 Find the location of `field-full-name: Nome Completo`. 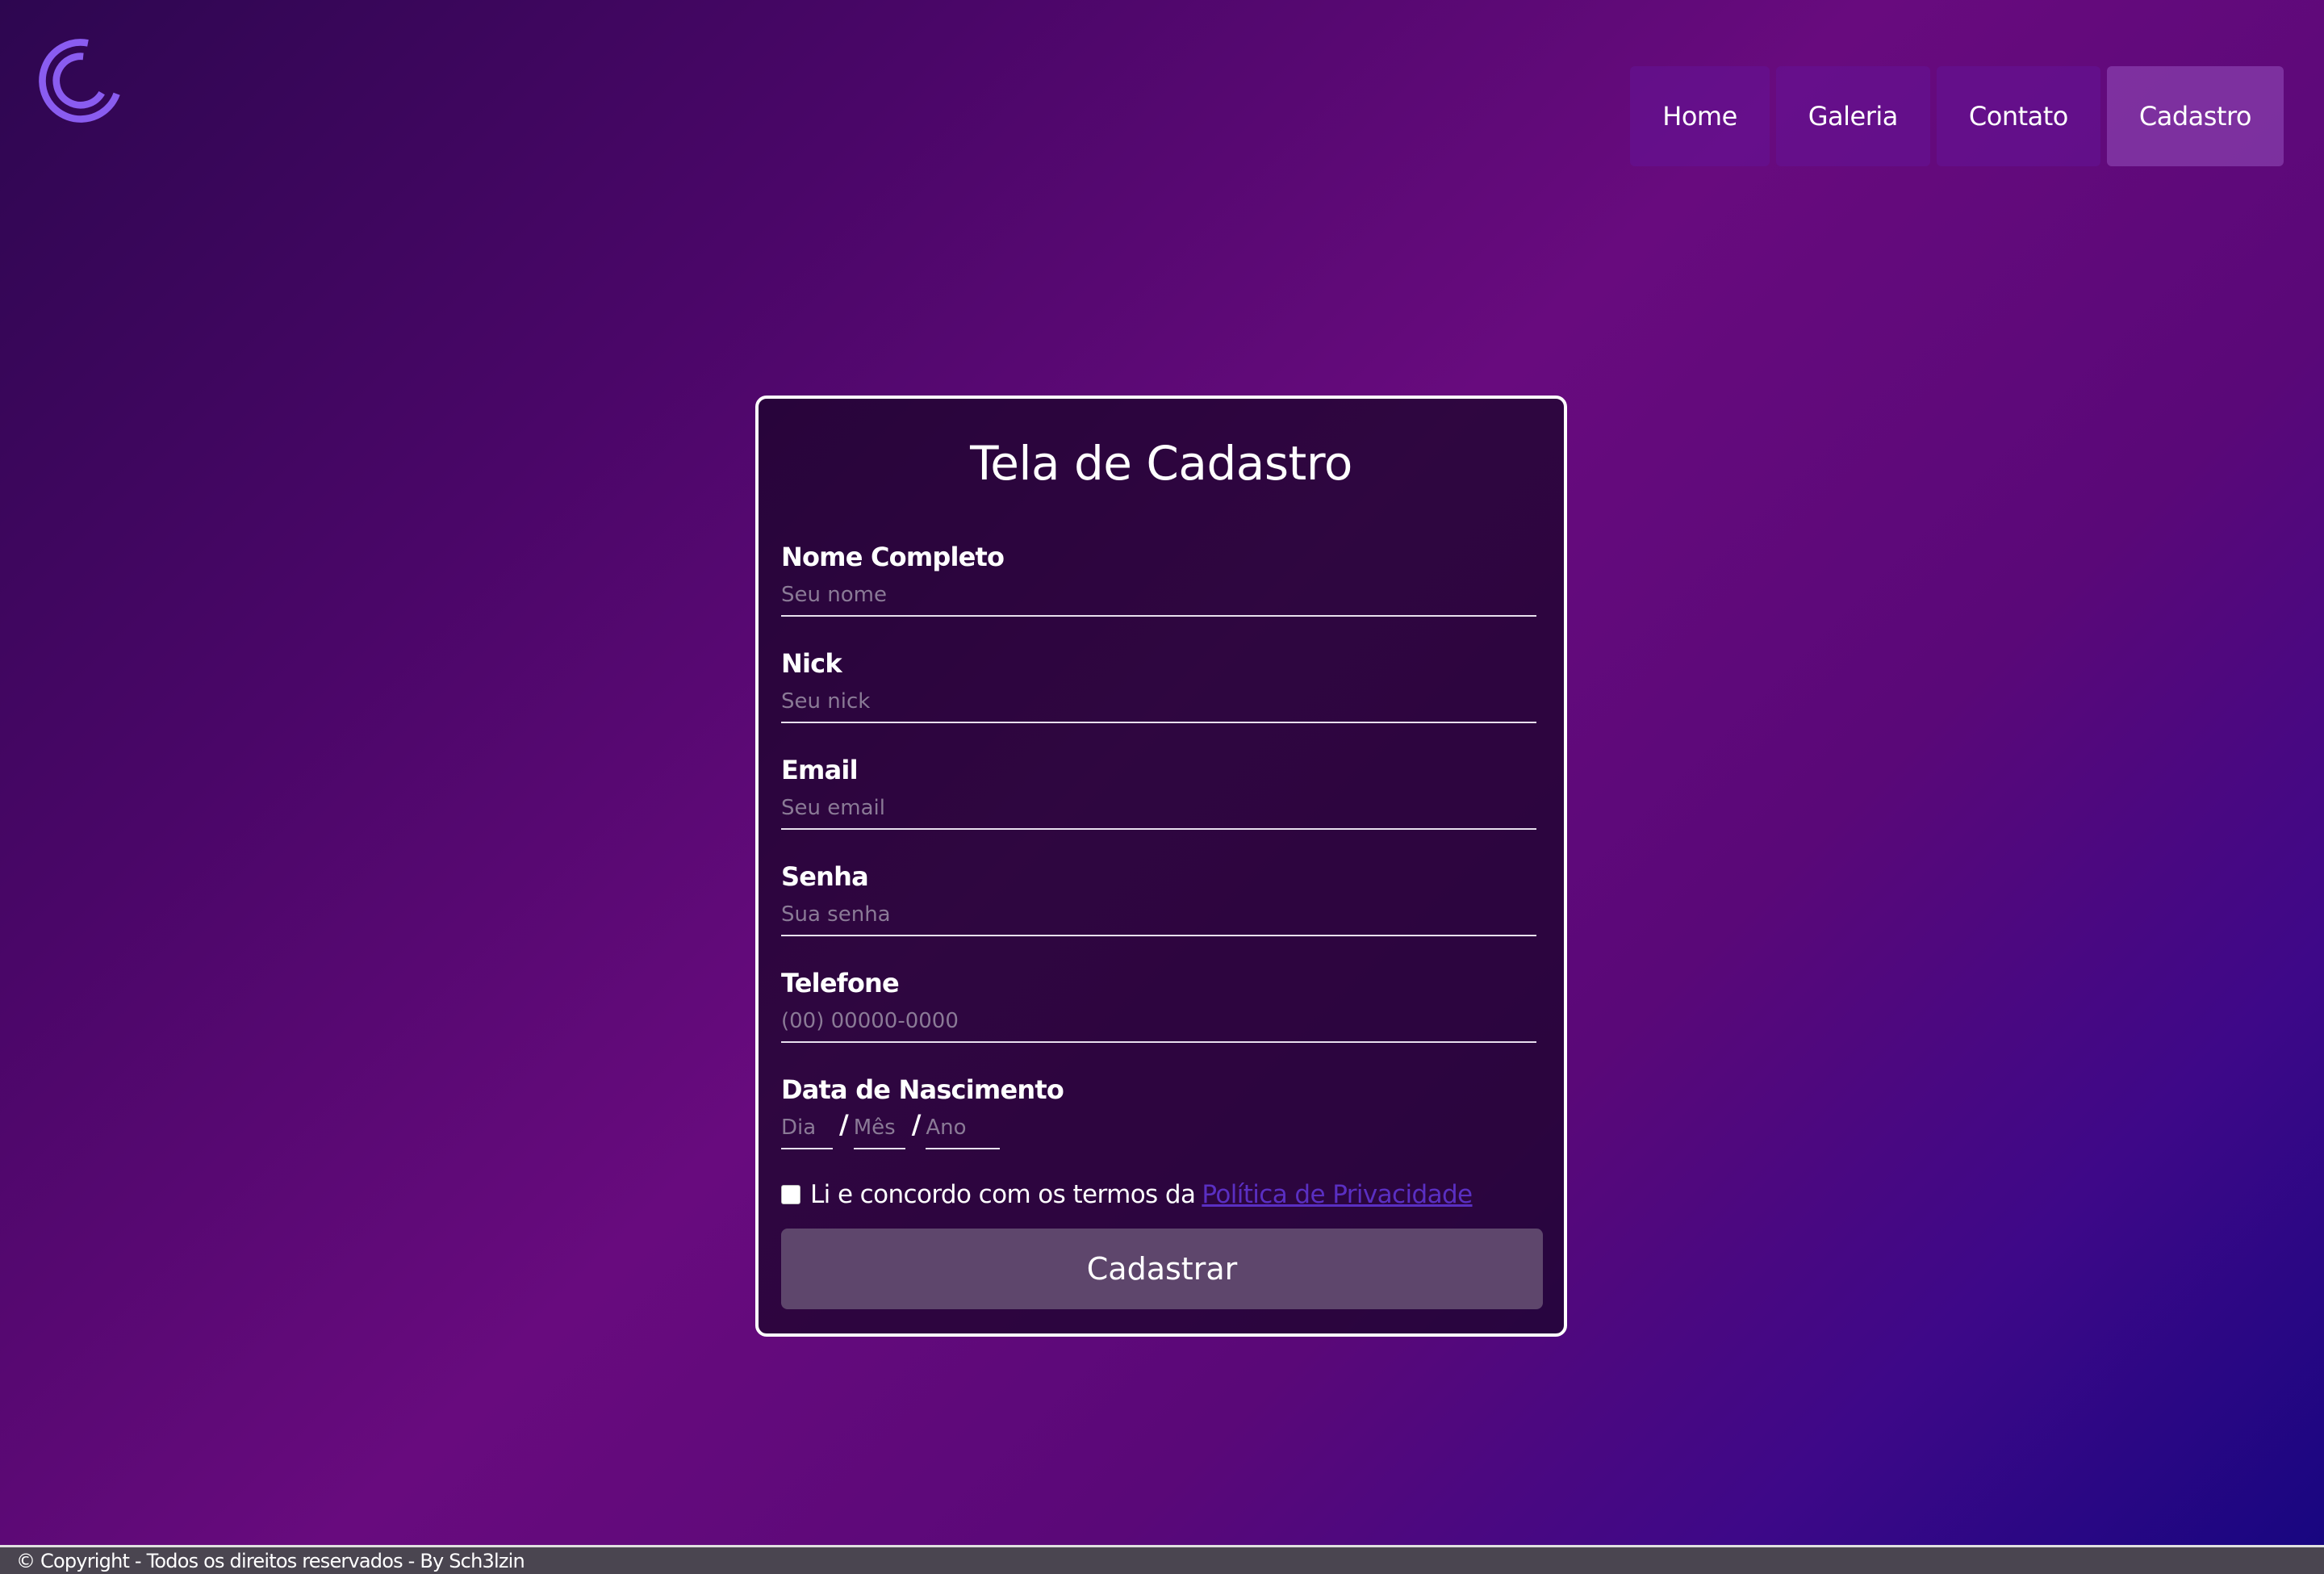

field-full-name: Nome Completo is located at coordinates (1158, 579).